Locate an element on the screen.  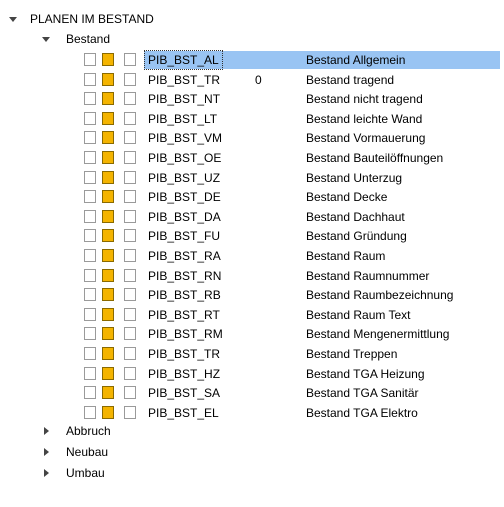
layer-description: Bestand tragend is located at coordinates (350, 79).